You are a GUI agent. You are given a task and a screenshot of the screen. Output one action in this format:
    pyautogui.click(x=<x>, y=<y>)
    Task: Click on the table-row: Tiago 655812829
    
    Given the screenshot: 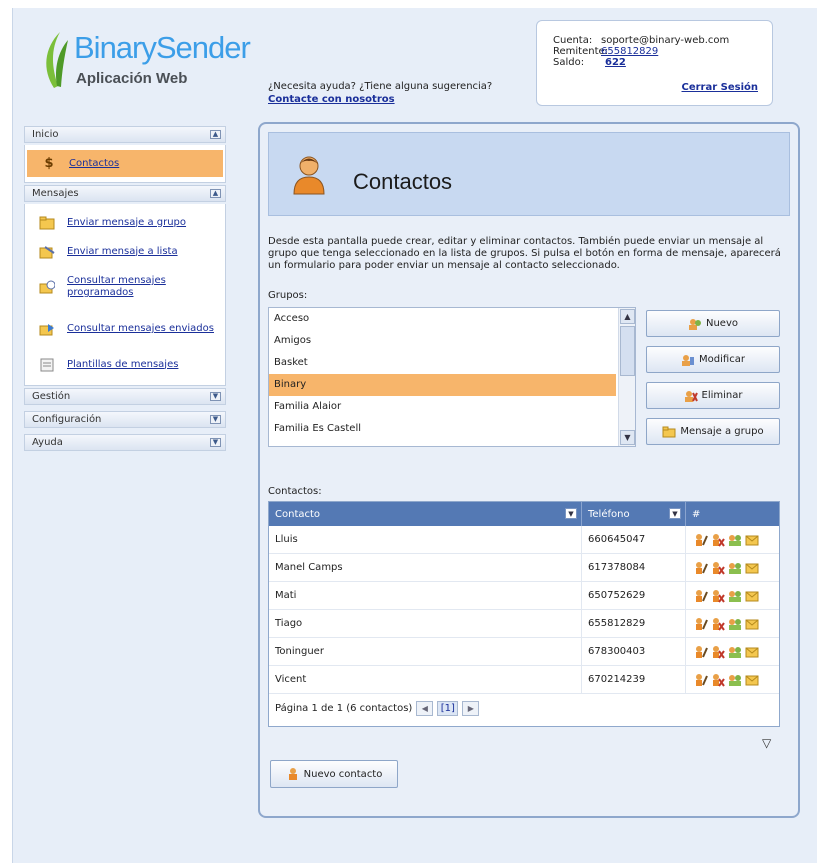 What is the action you would take?
    pyautogui.click(x=524, y=624)
    